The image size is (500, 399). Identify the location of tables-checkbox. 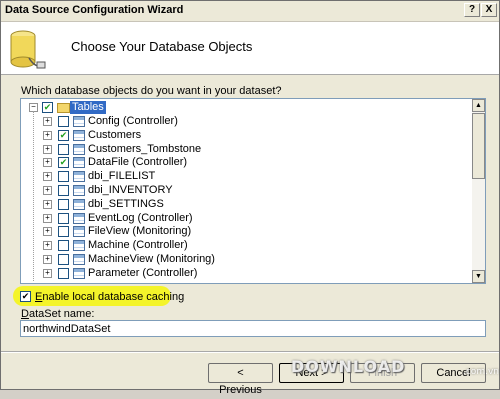
(47, 107).